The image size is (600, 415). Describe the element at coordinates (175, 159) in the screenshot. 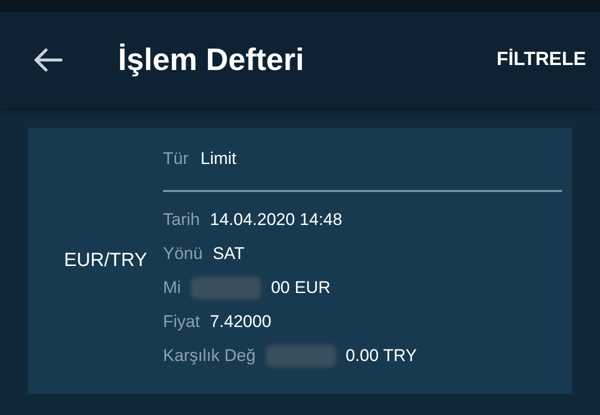

I see `field-label: Tür` at that location.